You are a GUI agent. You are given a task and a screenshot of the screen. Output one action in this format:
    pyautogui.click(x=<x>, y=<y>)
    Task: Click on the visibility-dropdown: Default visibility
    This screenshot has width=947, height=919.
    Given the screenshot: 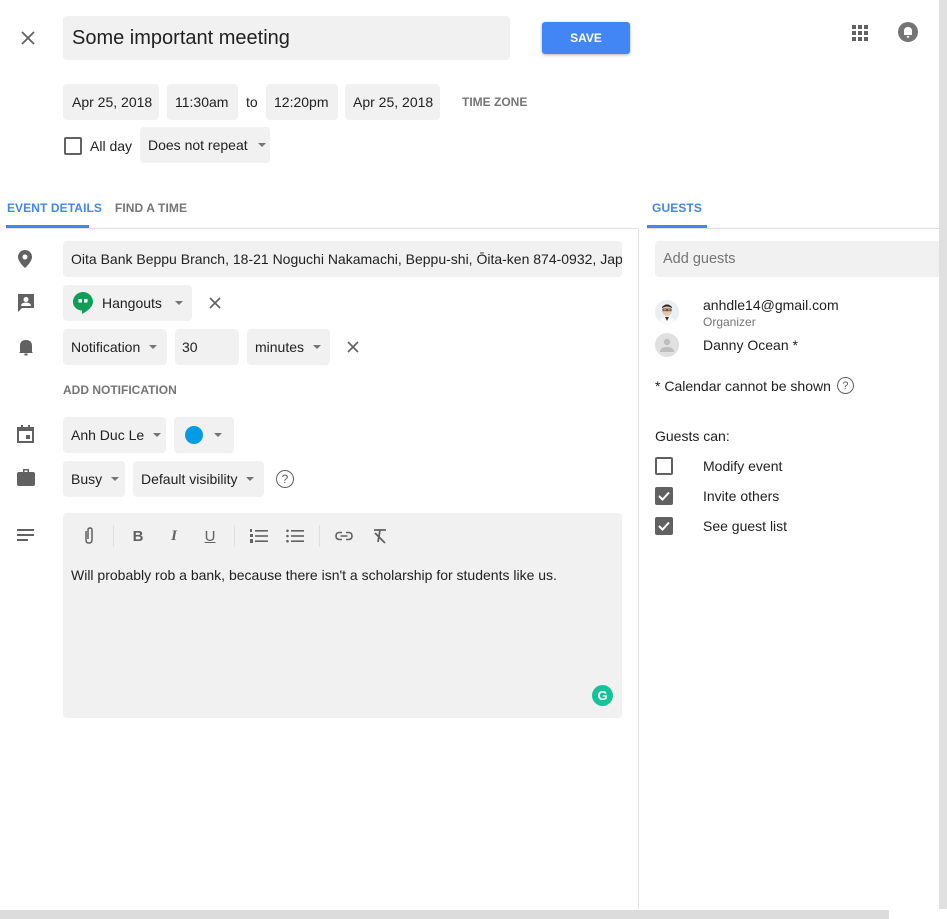 What is the action you would take?
    pyautogui.click(x=198, y=479)
    